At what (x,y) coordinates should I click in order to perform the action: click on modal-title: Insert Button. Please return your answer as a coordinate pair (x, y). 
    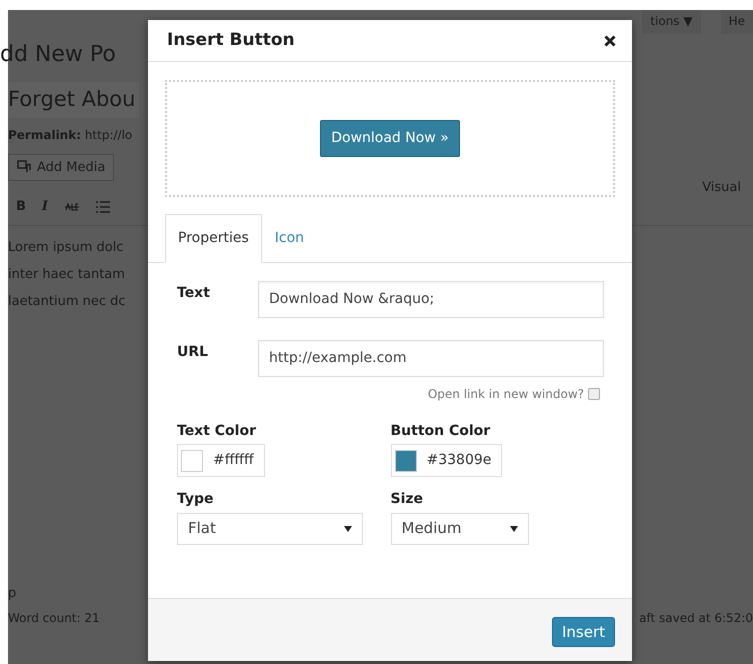
    Looking at the image, I should click on (231, 40).